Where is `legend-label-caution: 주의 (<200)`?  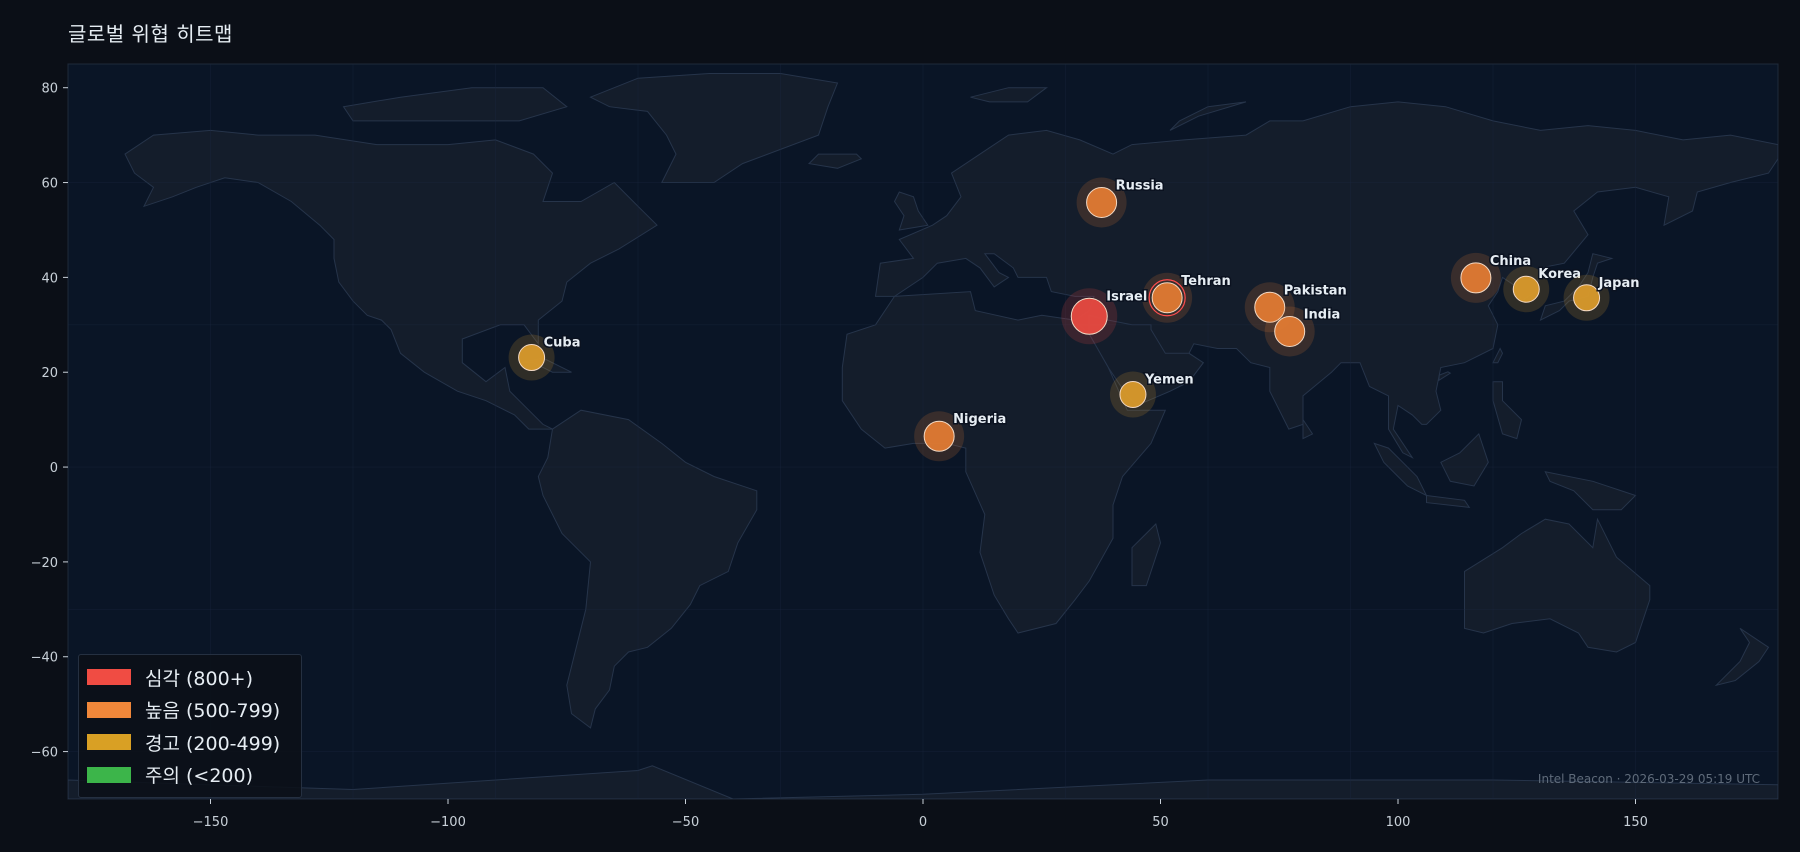 legend-label-caution: 주의 (<200) is located at coordinates (199, 776).